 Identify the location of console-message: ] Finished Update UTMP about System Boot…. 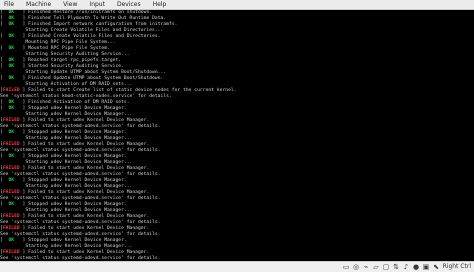
(91, 78).